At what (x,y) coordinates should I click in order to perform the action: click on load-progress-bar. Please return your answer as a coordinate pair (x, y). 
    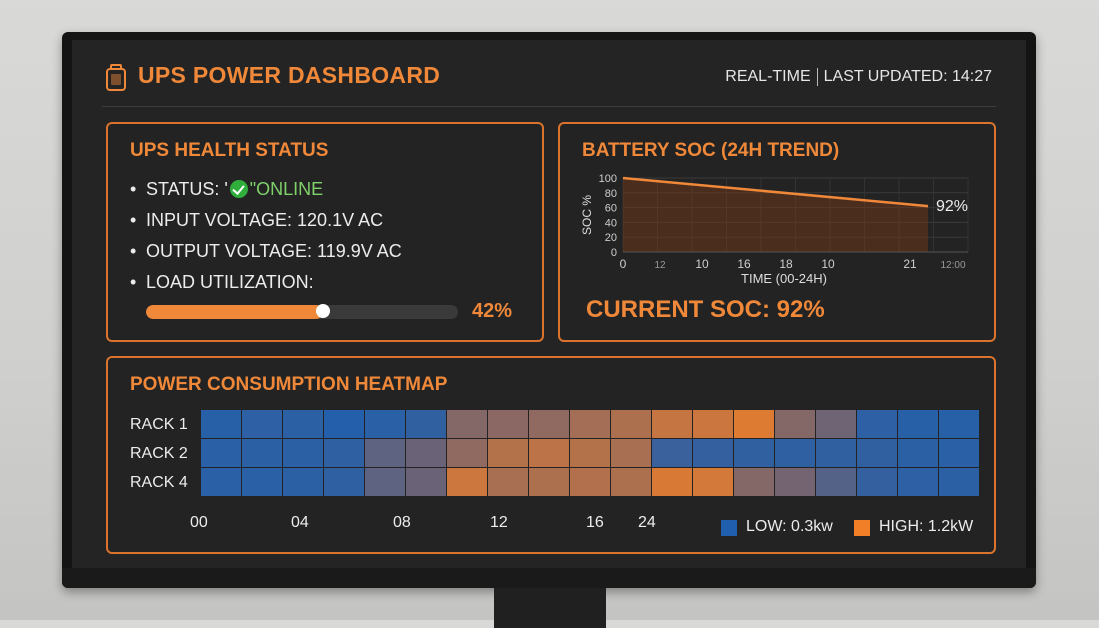
    Looking at the image, I should click on (302, 312).